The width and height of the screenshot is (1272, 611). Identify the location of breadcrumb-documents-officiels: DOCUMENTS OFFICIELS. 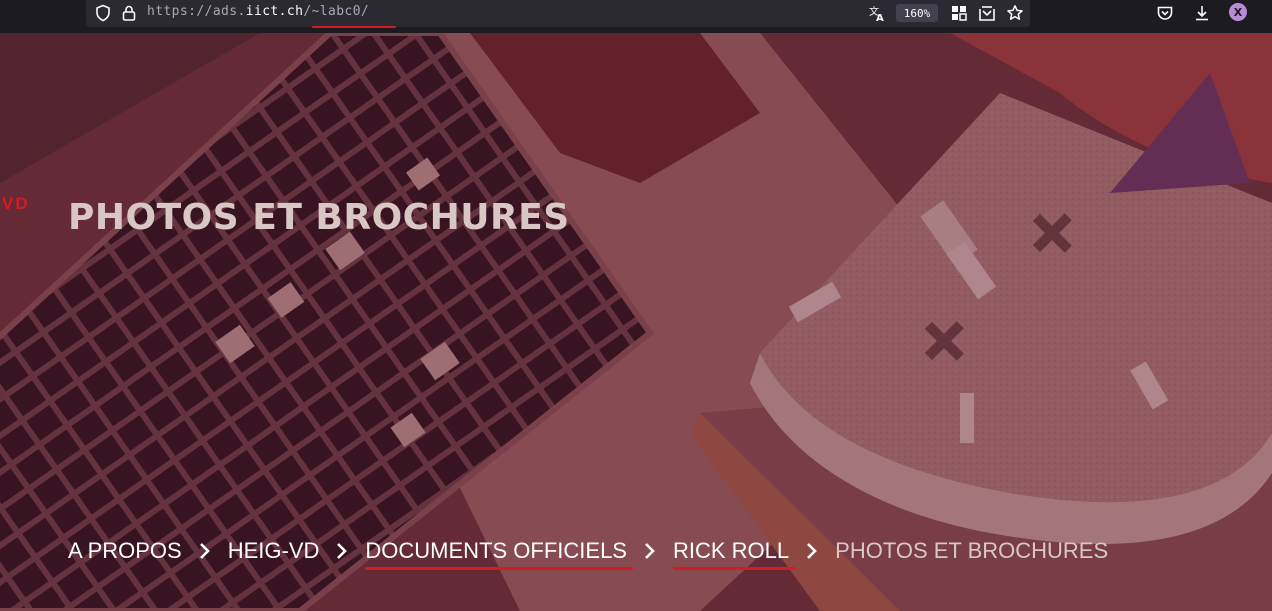
(499, 554).